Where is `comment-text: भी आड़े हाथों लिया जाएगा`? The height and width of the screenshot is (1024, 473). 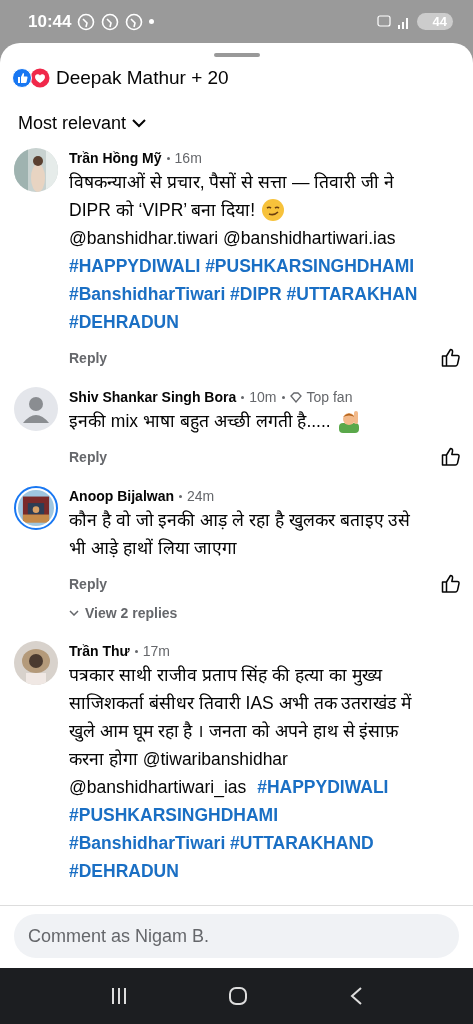
comment-text: भी आड़े हाथों लिया जाएगा is located at coordinates (153, 548).